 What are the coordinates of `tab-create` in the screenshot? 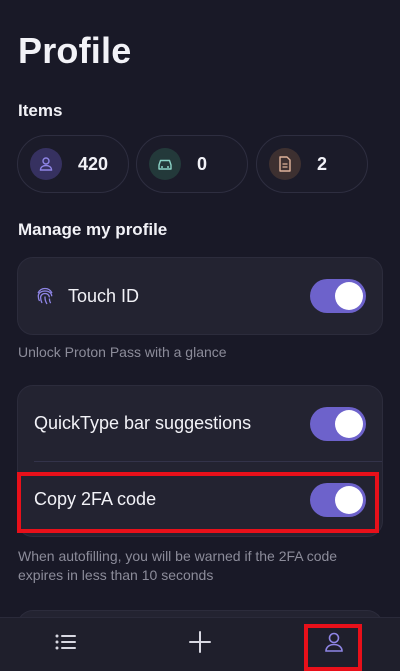 It's located at (200, 644).